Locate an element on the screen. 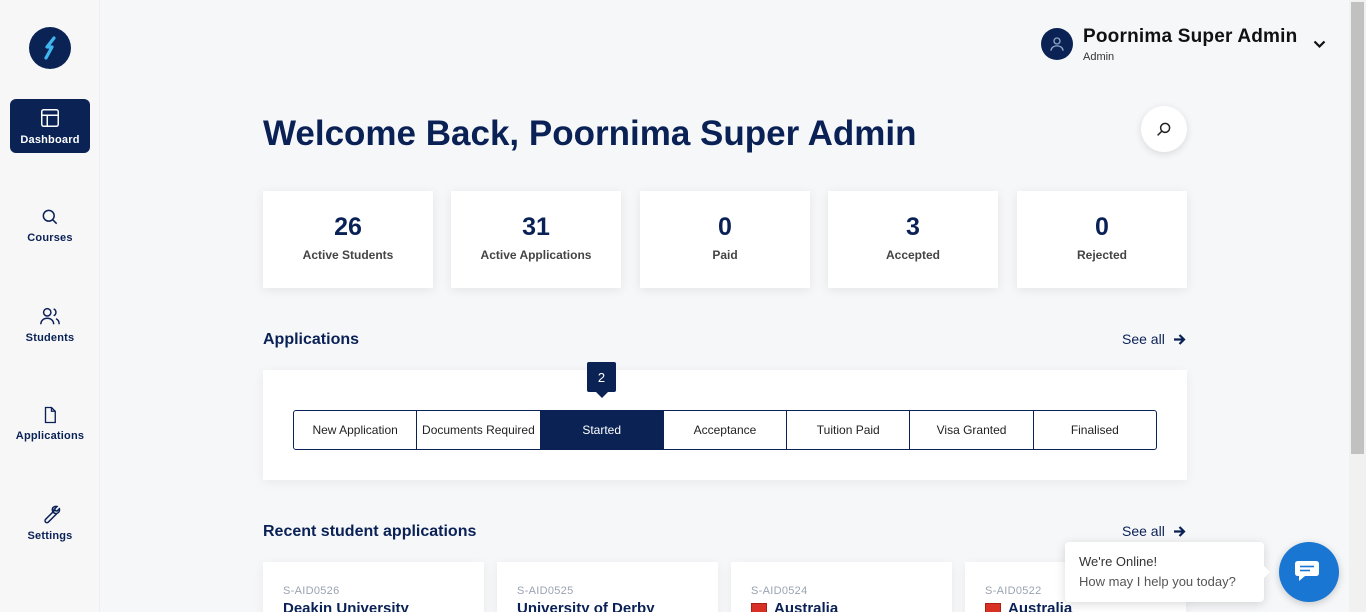 The height and width of the screenshot is (612, 1366). sidebar-item-label: Applications is located at coordinates (50, 435).